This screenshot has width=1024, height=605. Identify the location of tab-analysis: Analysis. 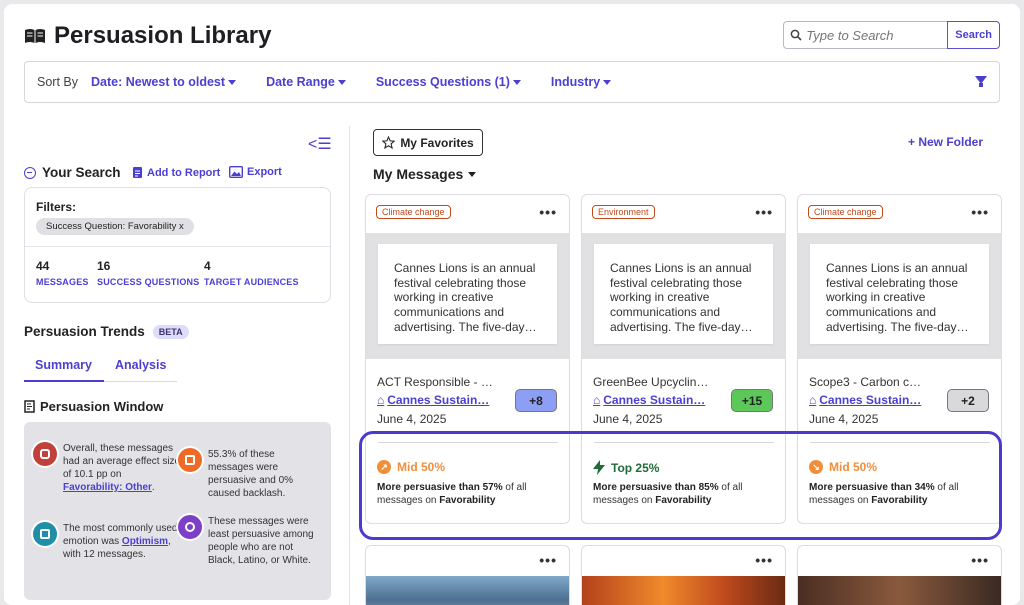
(140, 365).